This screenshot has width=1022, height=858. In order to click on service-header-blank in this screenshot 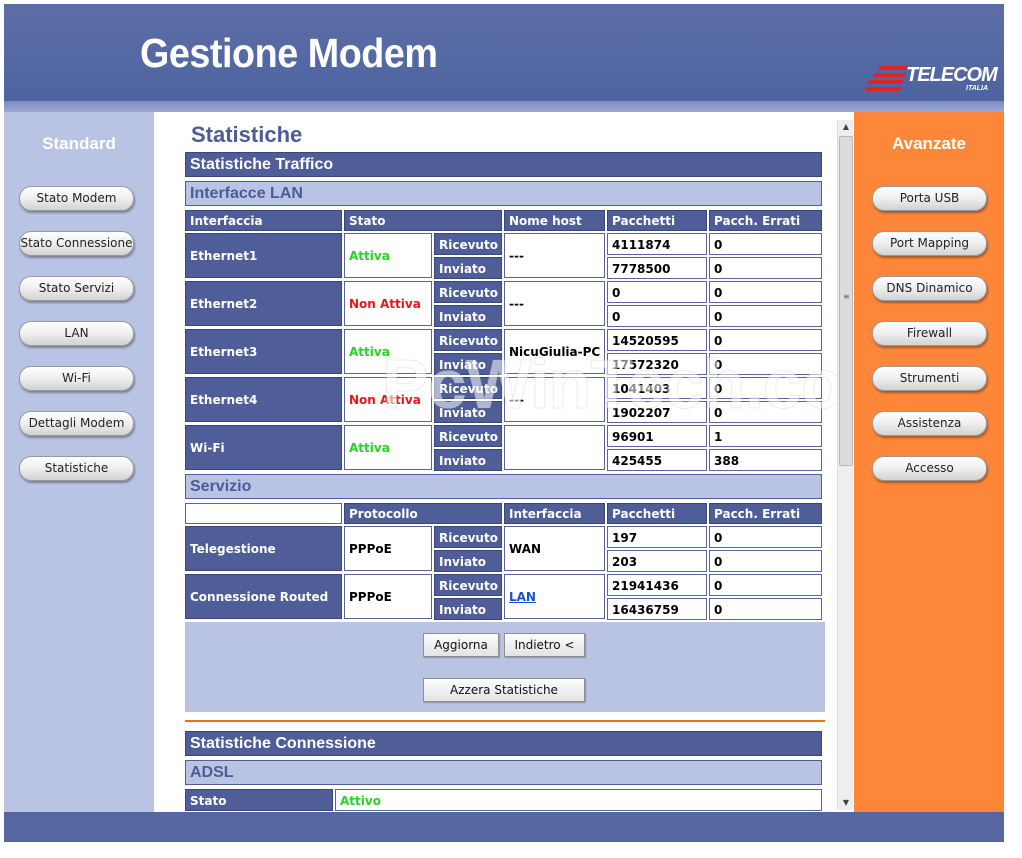, I will do `click(263, 513)`.